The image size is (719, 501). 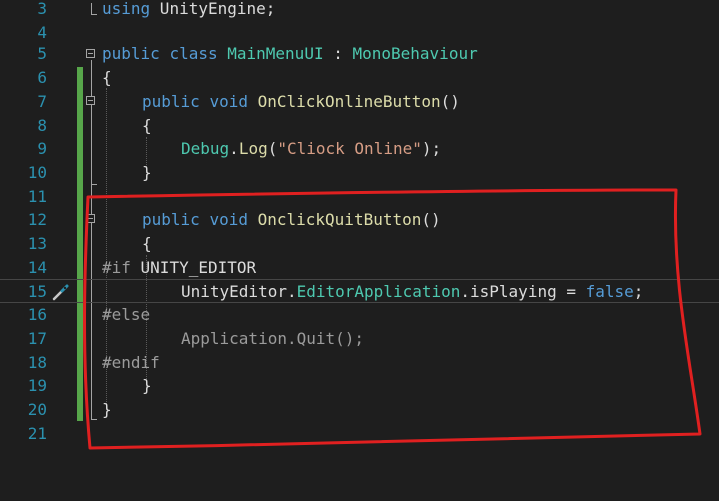 I want to click on code-text: #endif, so click(x=131, y=362).